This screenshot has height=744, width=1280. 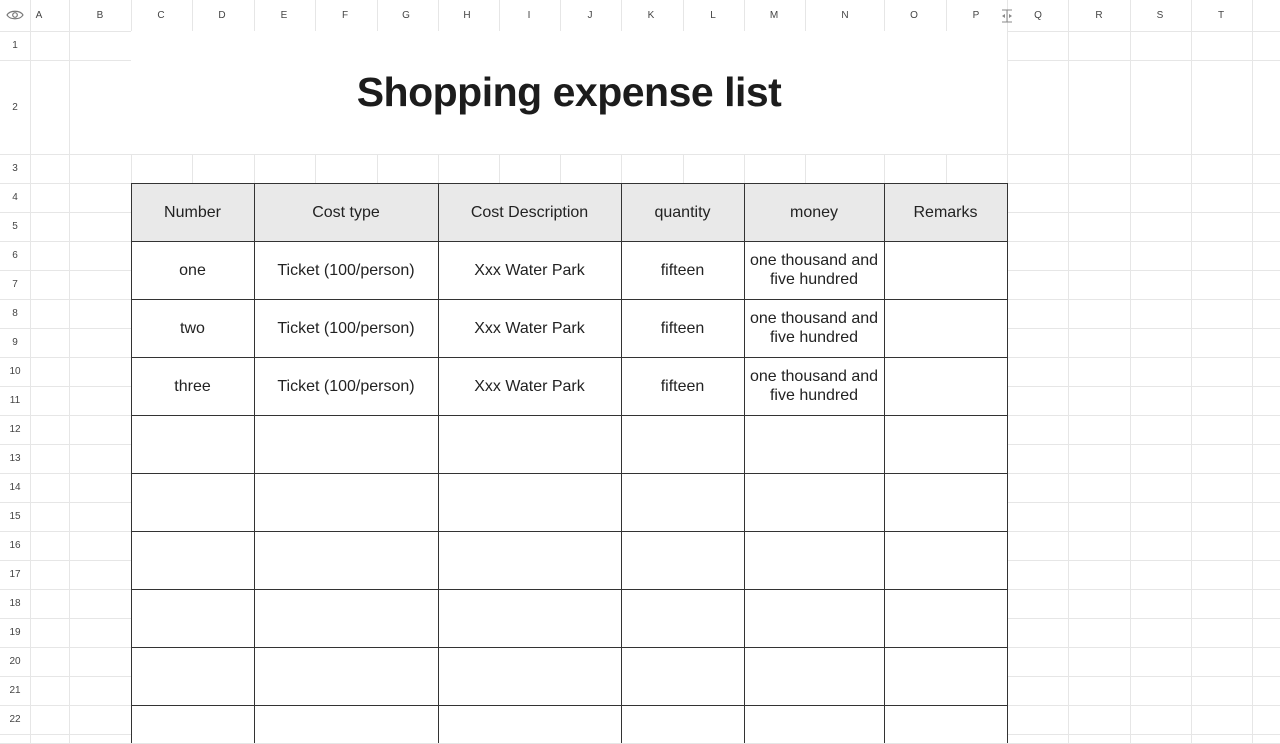 I want to click on header-cell-remarks: Remarks, so click(x=945, y=212).